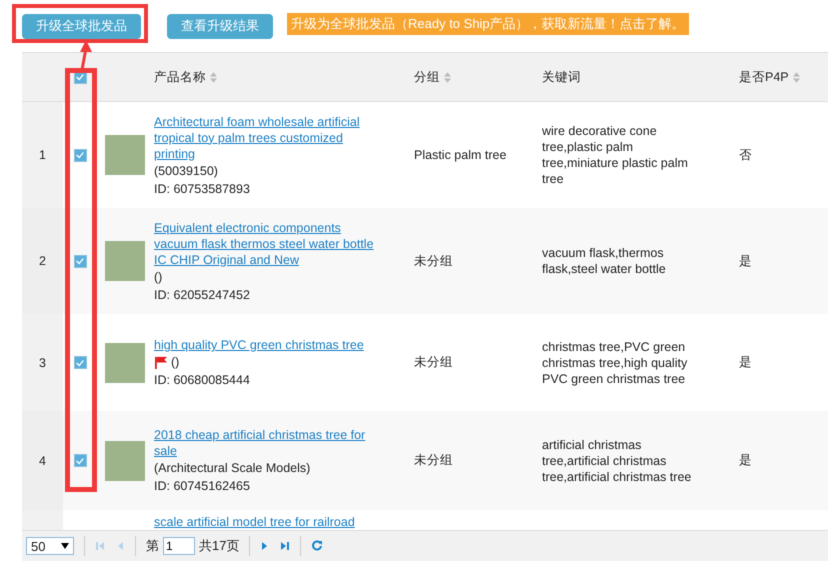  What do you see at coordinates (764, 77) in the screenshot?
I see `column-header: 是否P4P` at bounding box center [764, 77].